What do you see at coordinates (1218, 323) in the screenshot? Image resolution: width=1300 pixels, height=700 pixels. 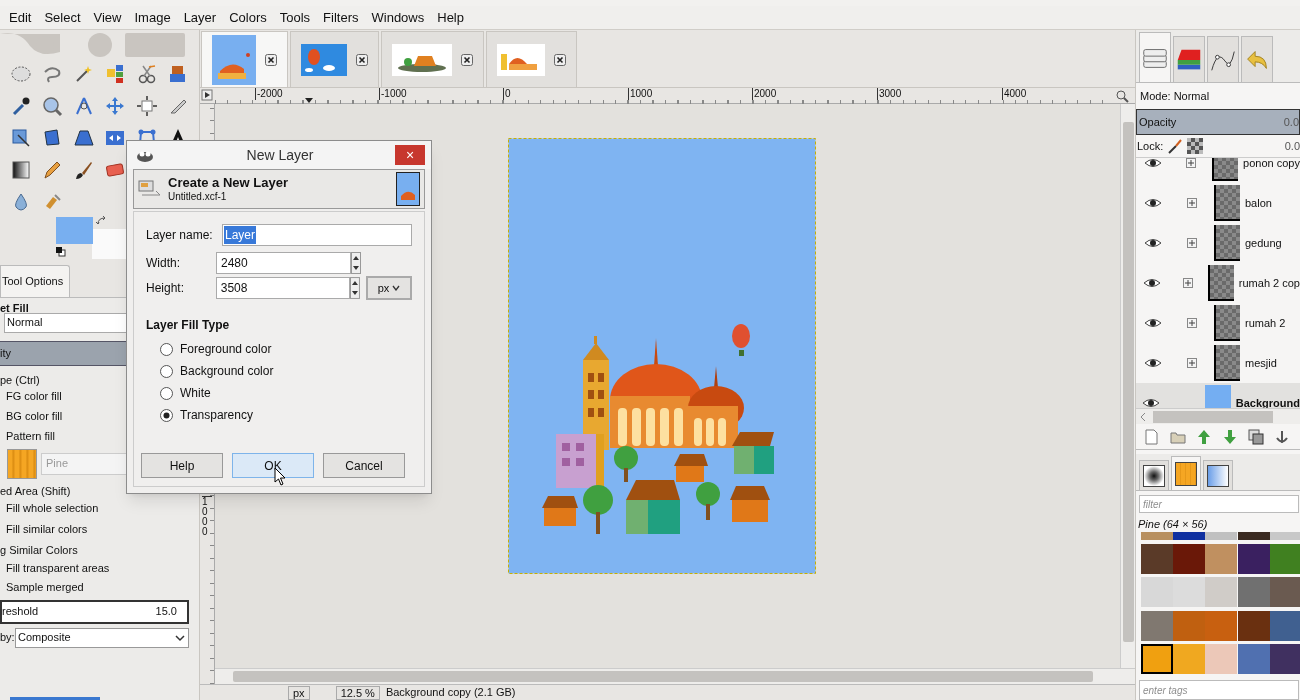 I see `layer-row: rumah 2` at bounding box center [1218, 323].